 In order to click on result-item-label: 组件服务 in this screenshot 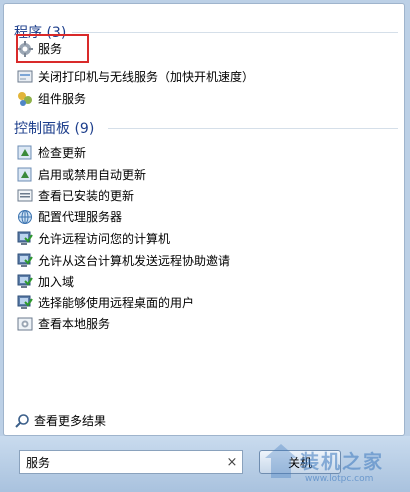, I will do `click(62, 99)`.